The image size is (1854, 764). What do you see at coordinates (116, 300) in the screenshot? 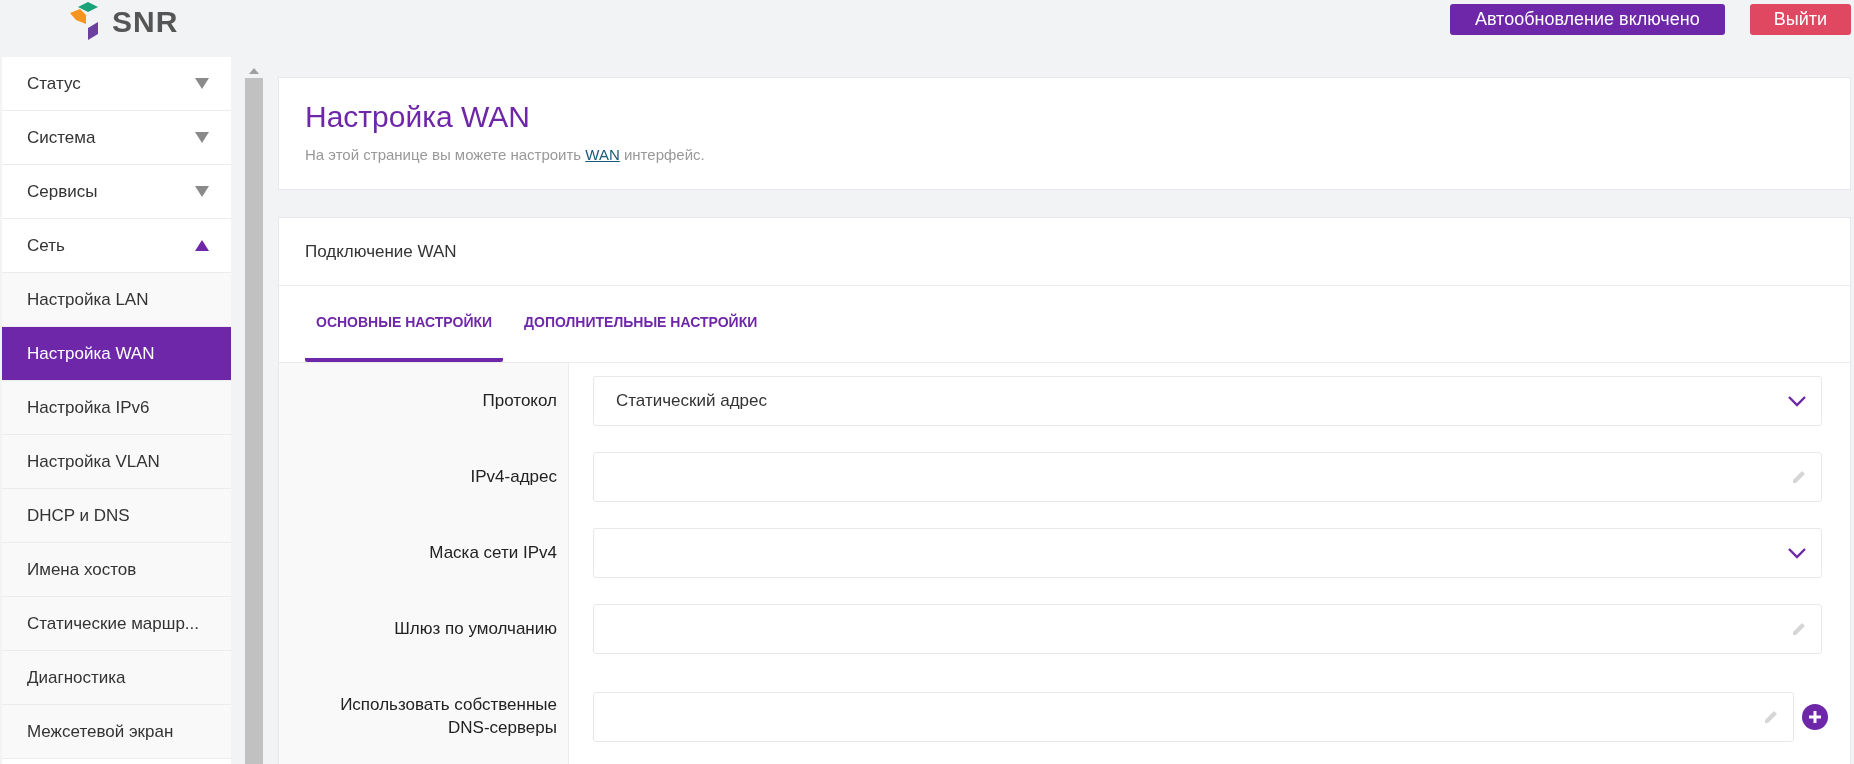
I see `sidebar-item: Настройка LAN` at bounding box center [116, 300].